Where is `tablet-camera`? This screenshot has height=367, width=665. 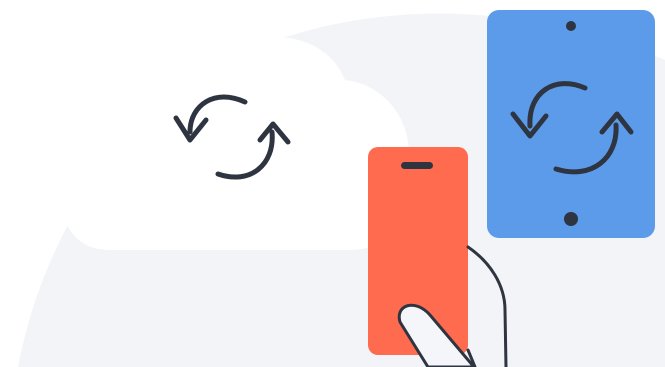
tablet-camera is located at coordinates (571, 26).